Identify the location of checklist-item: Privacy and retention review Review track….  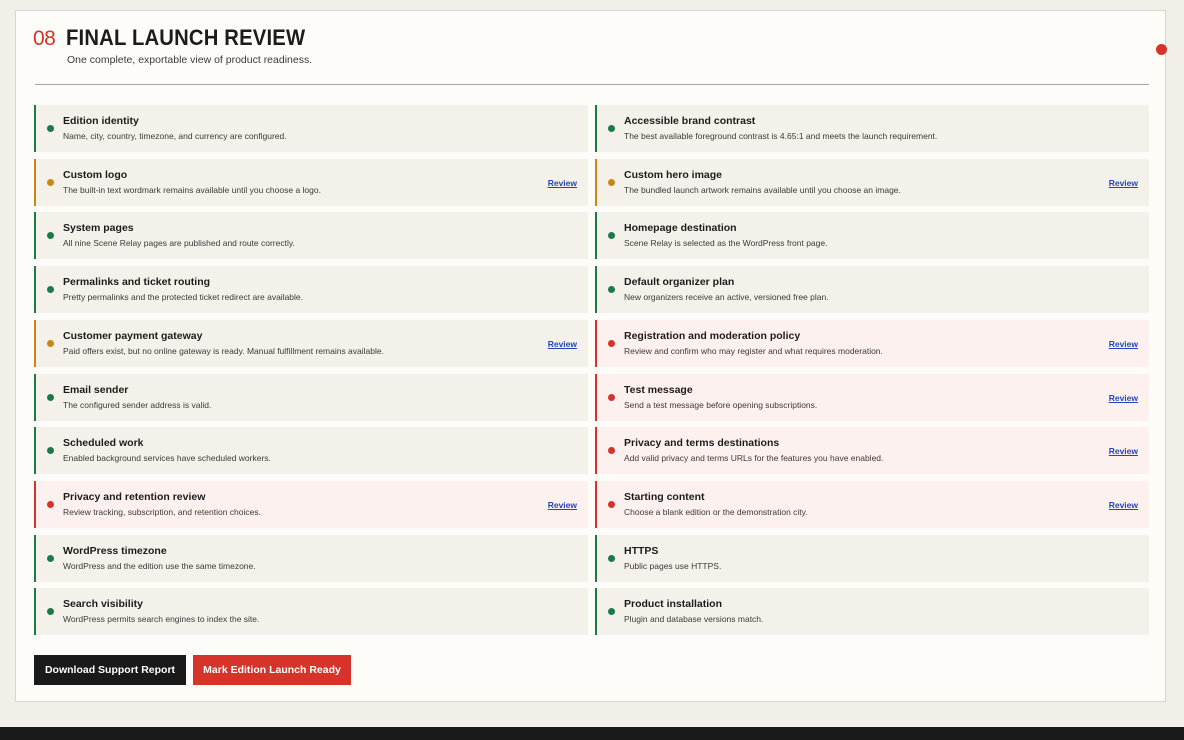
(311, 504).